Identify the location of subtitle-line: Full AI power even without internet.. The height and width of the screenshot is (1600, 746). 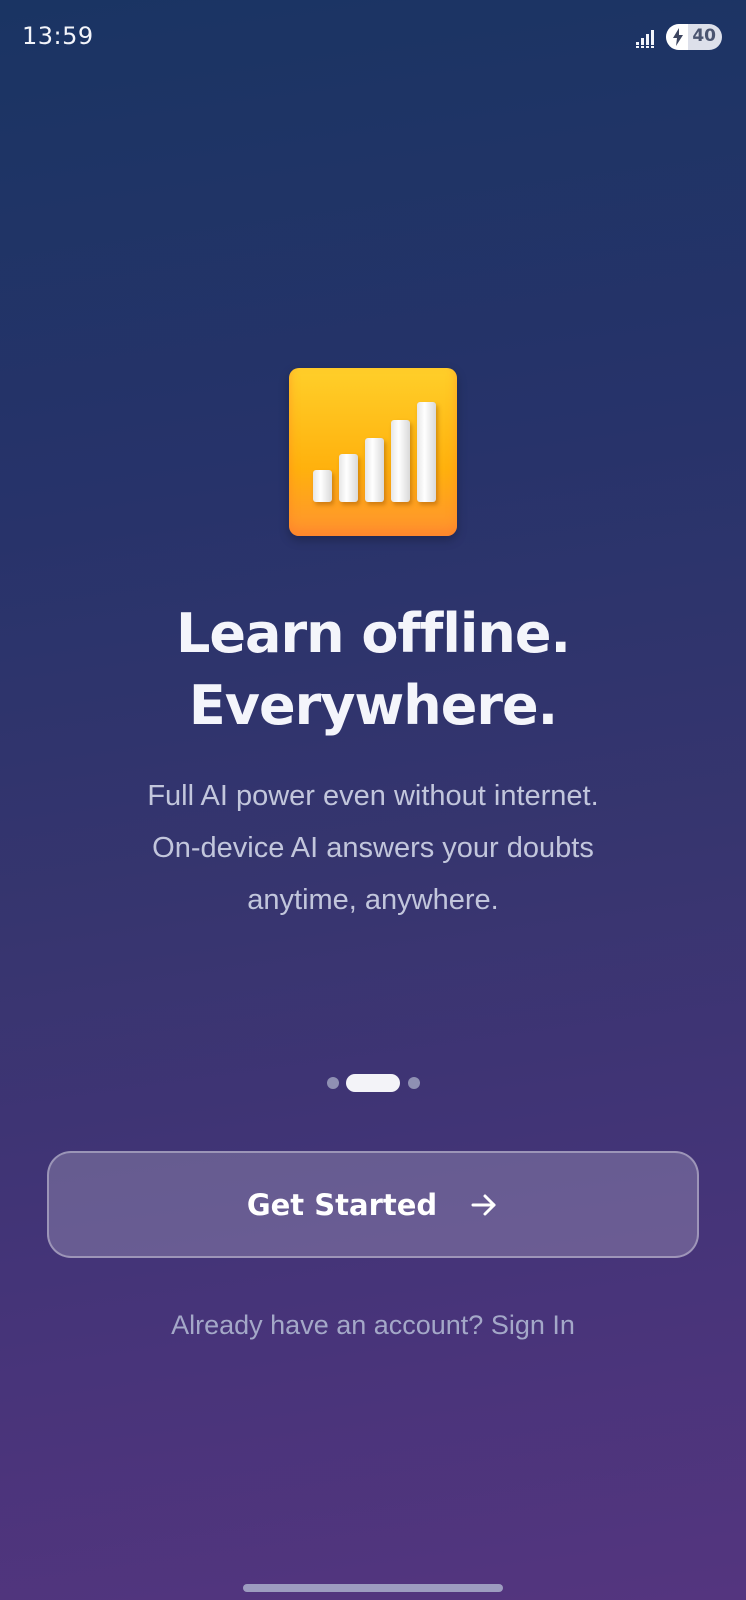
(373, 796).